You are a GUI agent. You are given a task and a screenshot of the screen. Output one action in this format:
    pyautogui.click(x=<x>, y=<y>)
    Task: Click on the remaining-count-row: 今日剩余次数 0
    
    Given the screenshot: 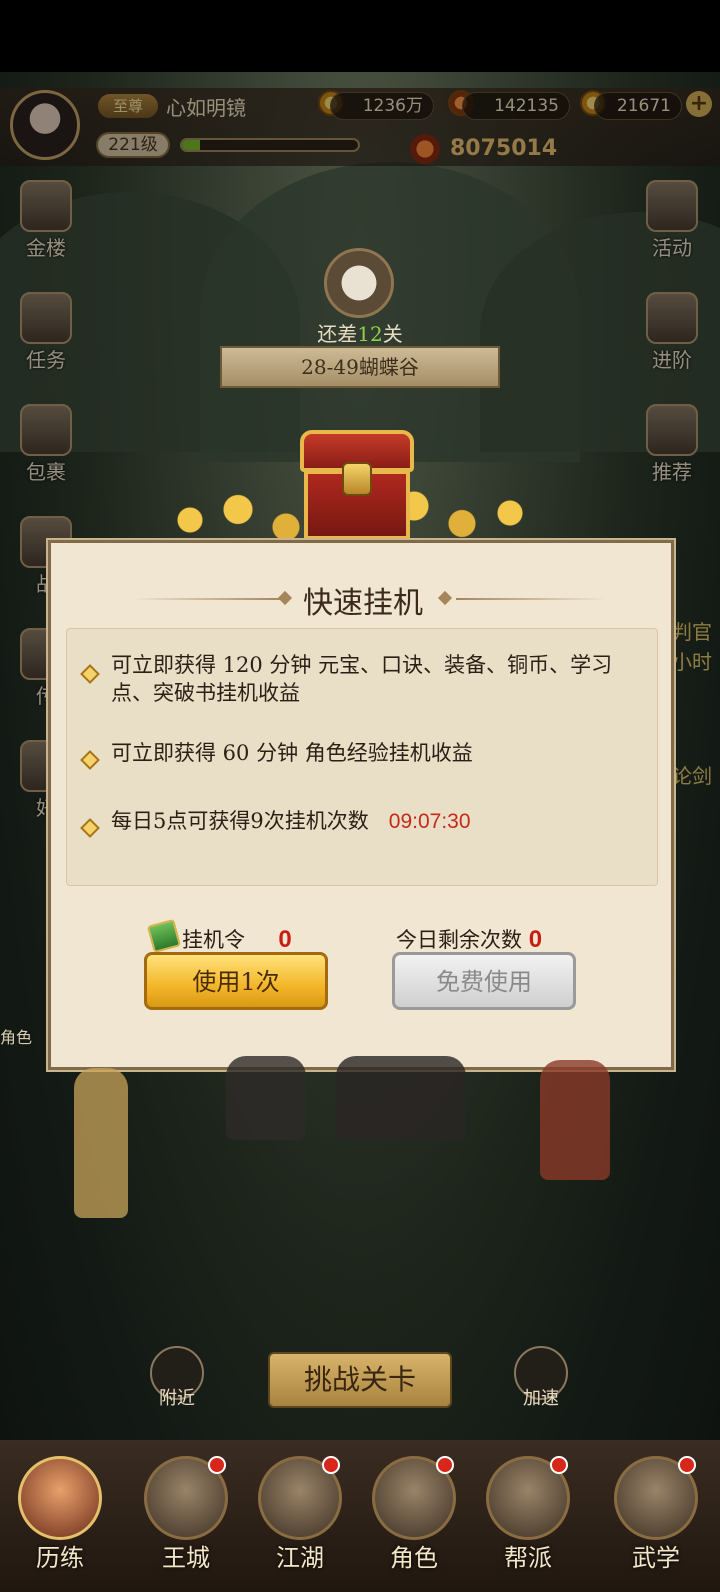 What is the action you would take?
    pyautogui.click(x=469, y=939)
    